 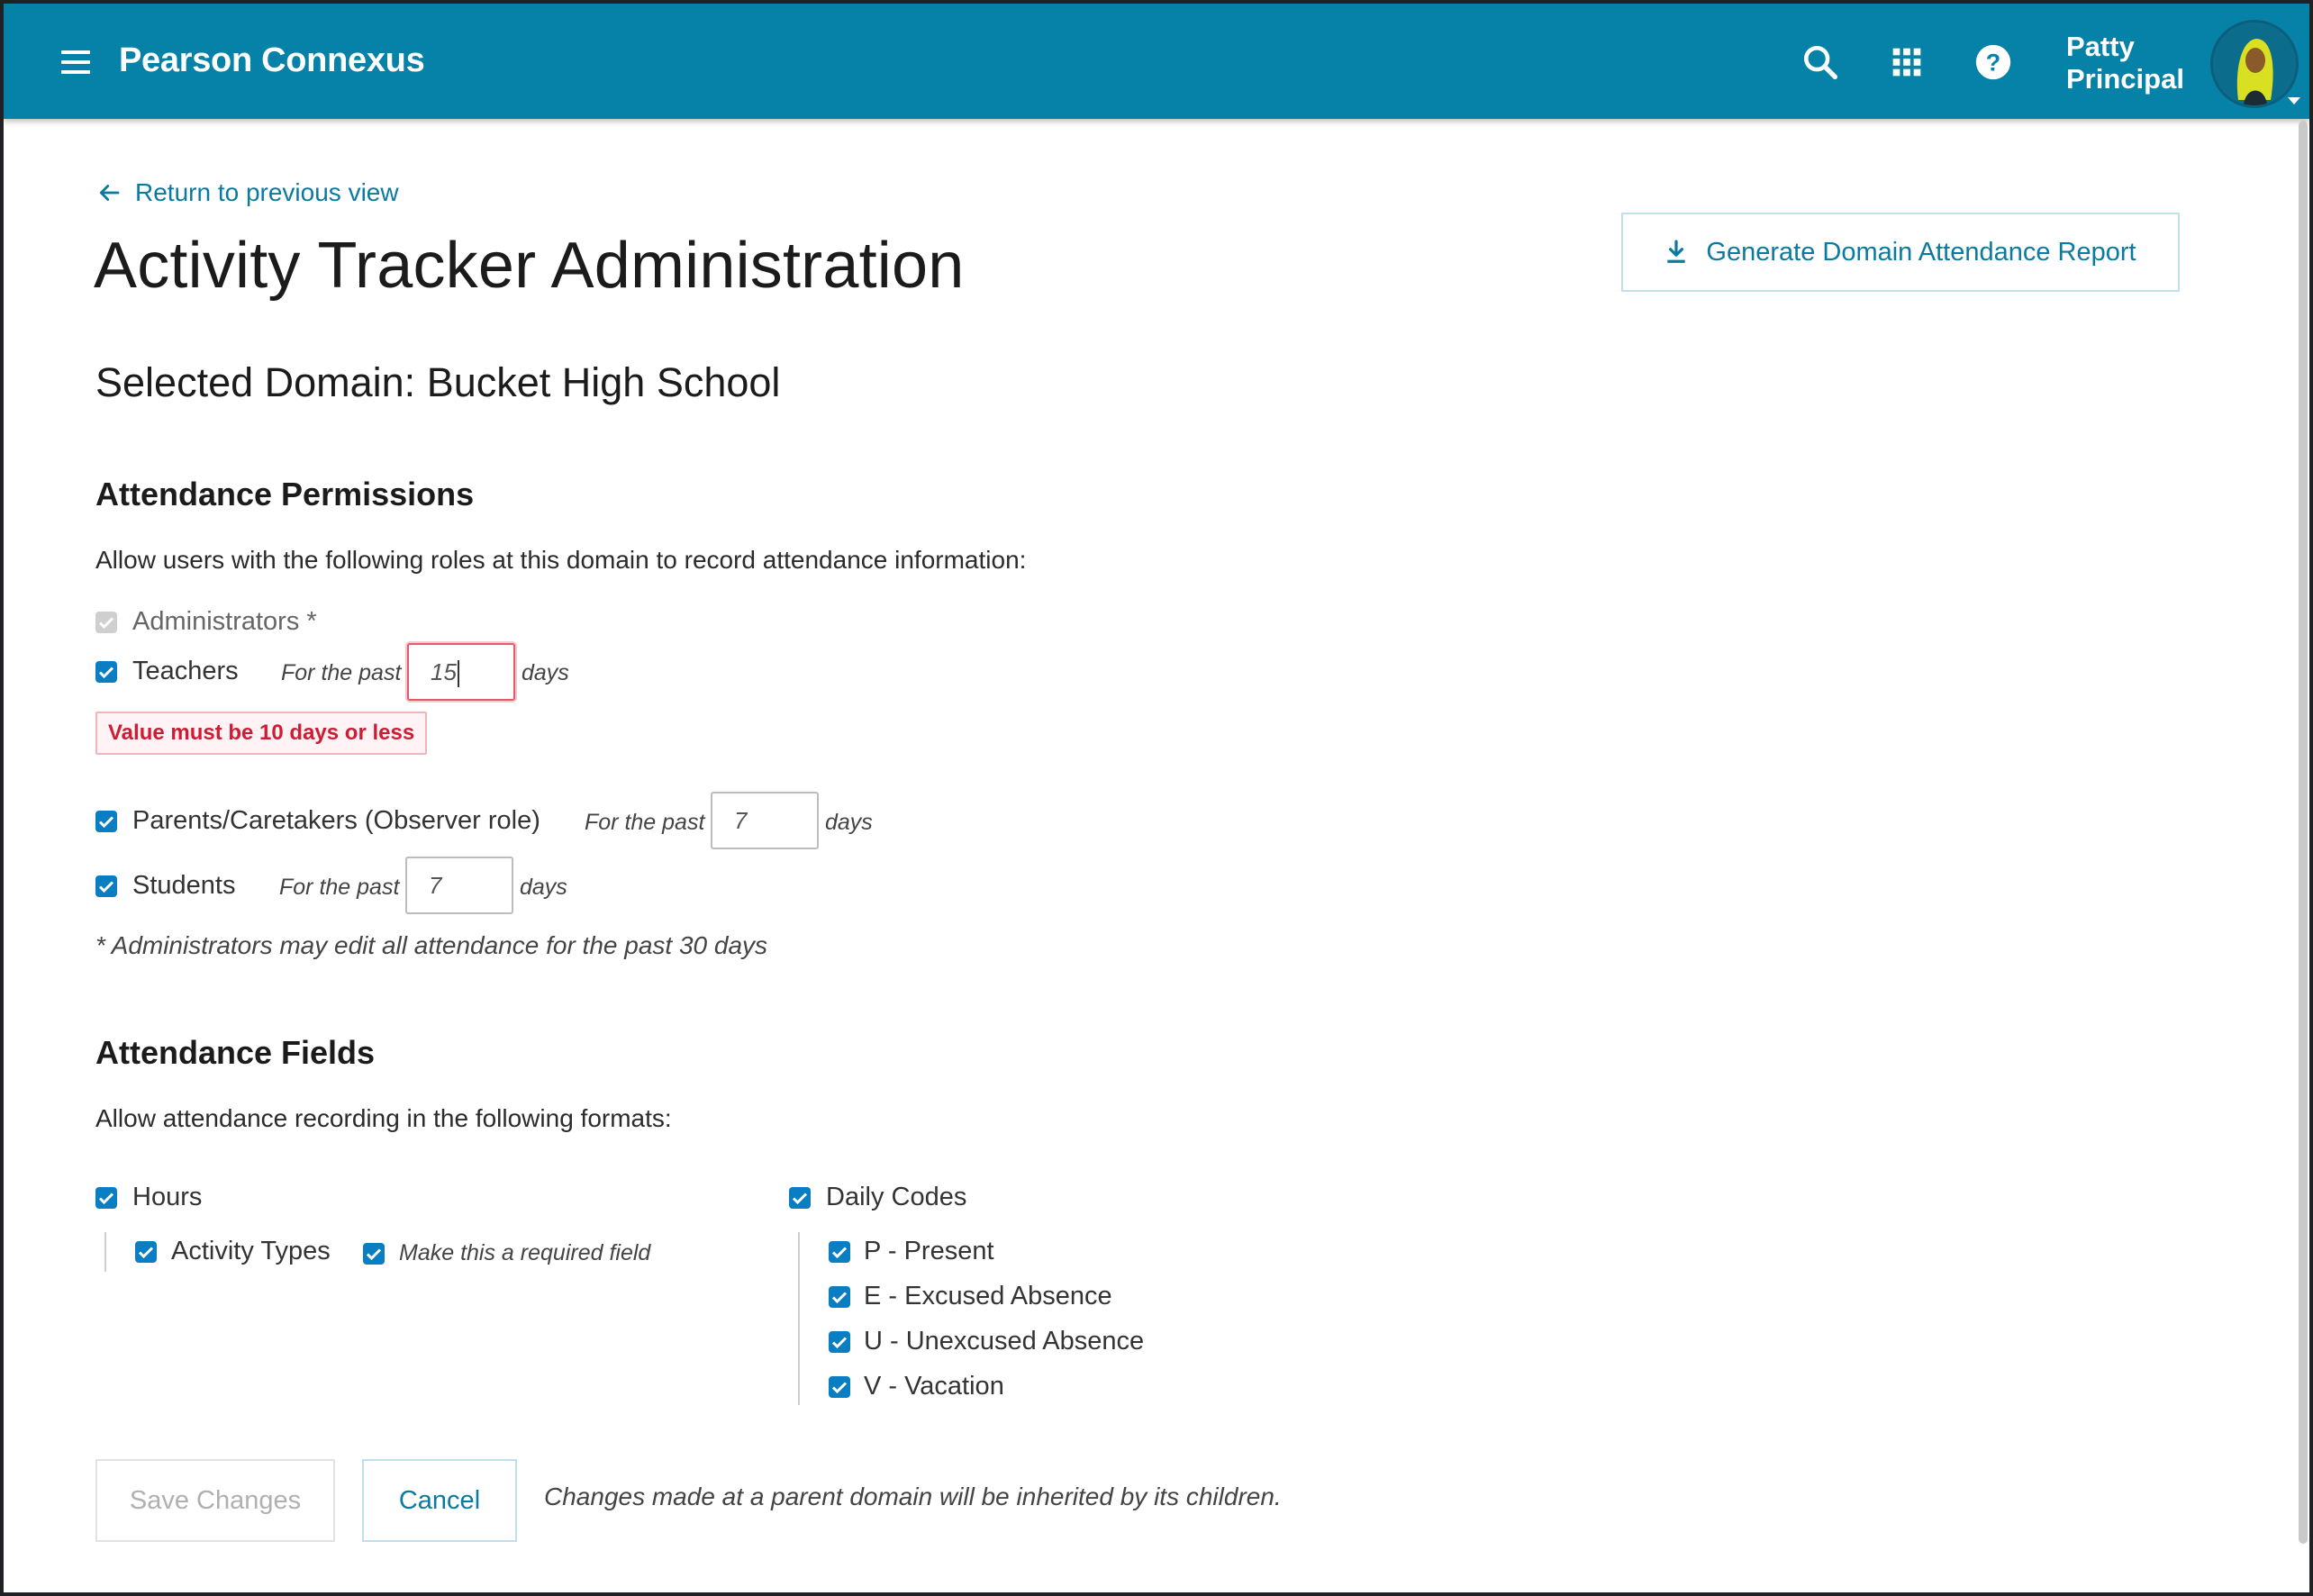 I want to click on apps-grid-icon, so click(x=1907, y=62).